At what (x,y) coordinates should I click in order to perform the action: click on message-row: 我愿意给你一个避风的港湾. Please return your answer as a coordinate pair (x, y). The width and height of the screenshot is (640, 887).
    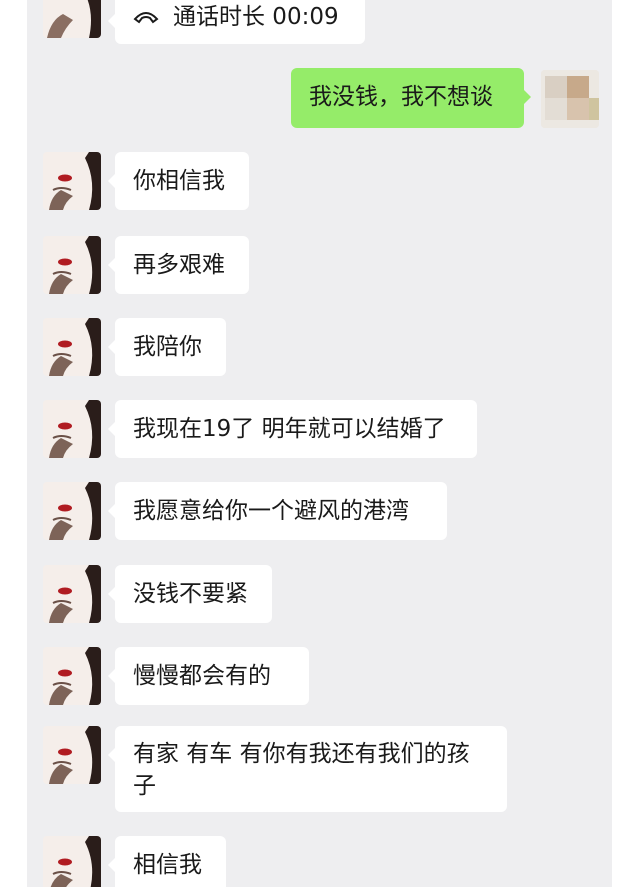
    Looking at the image, I should click on (319, 513).